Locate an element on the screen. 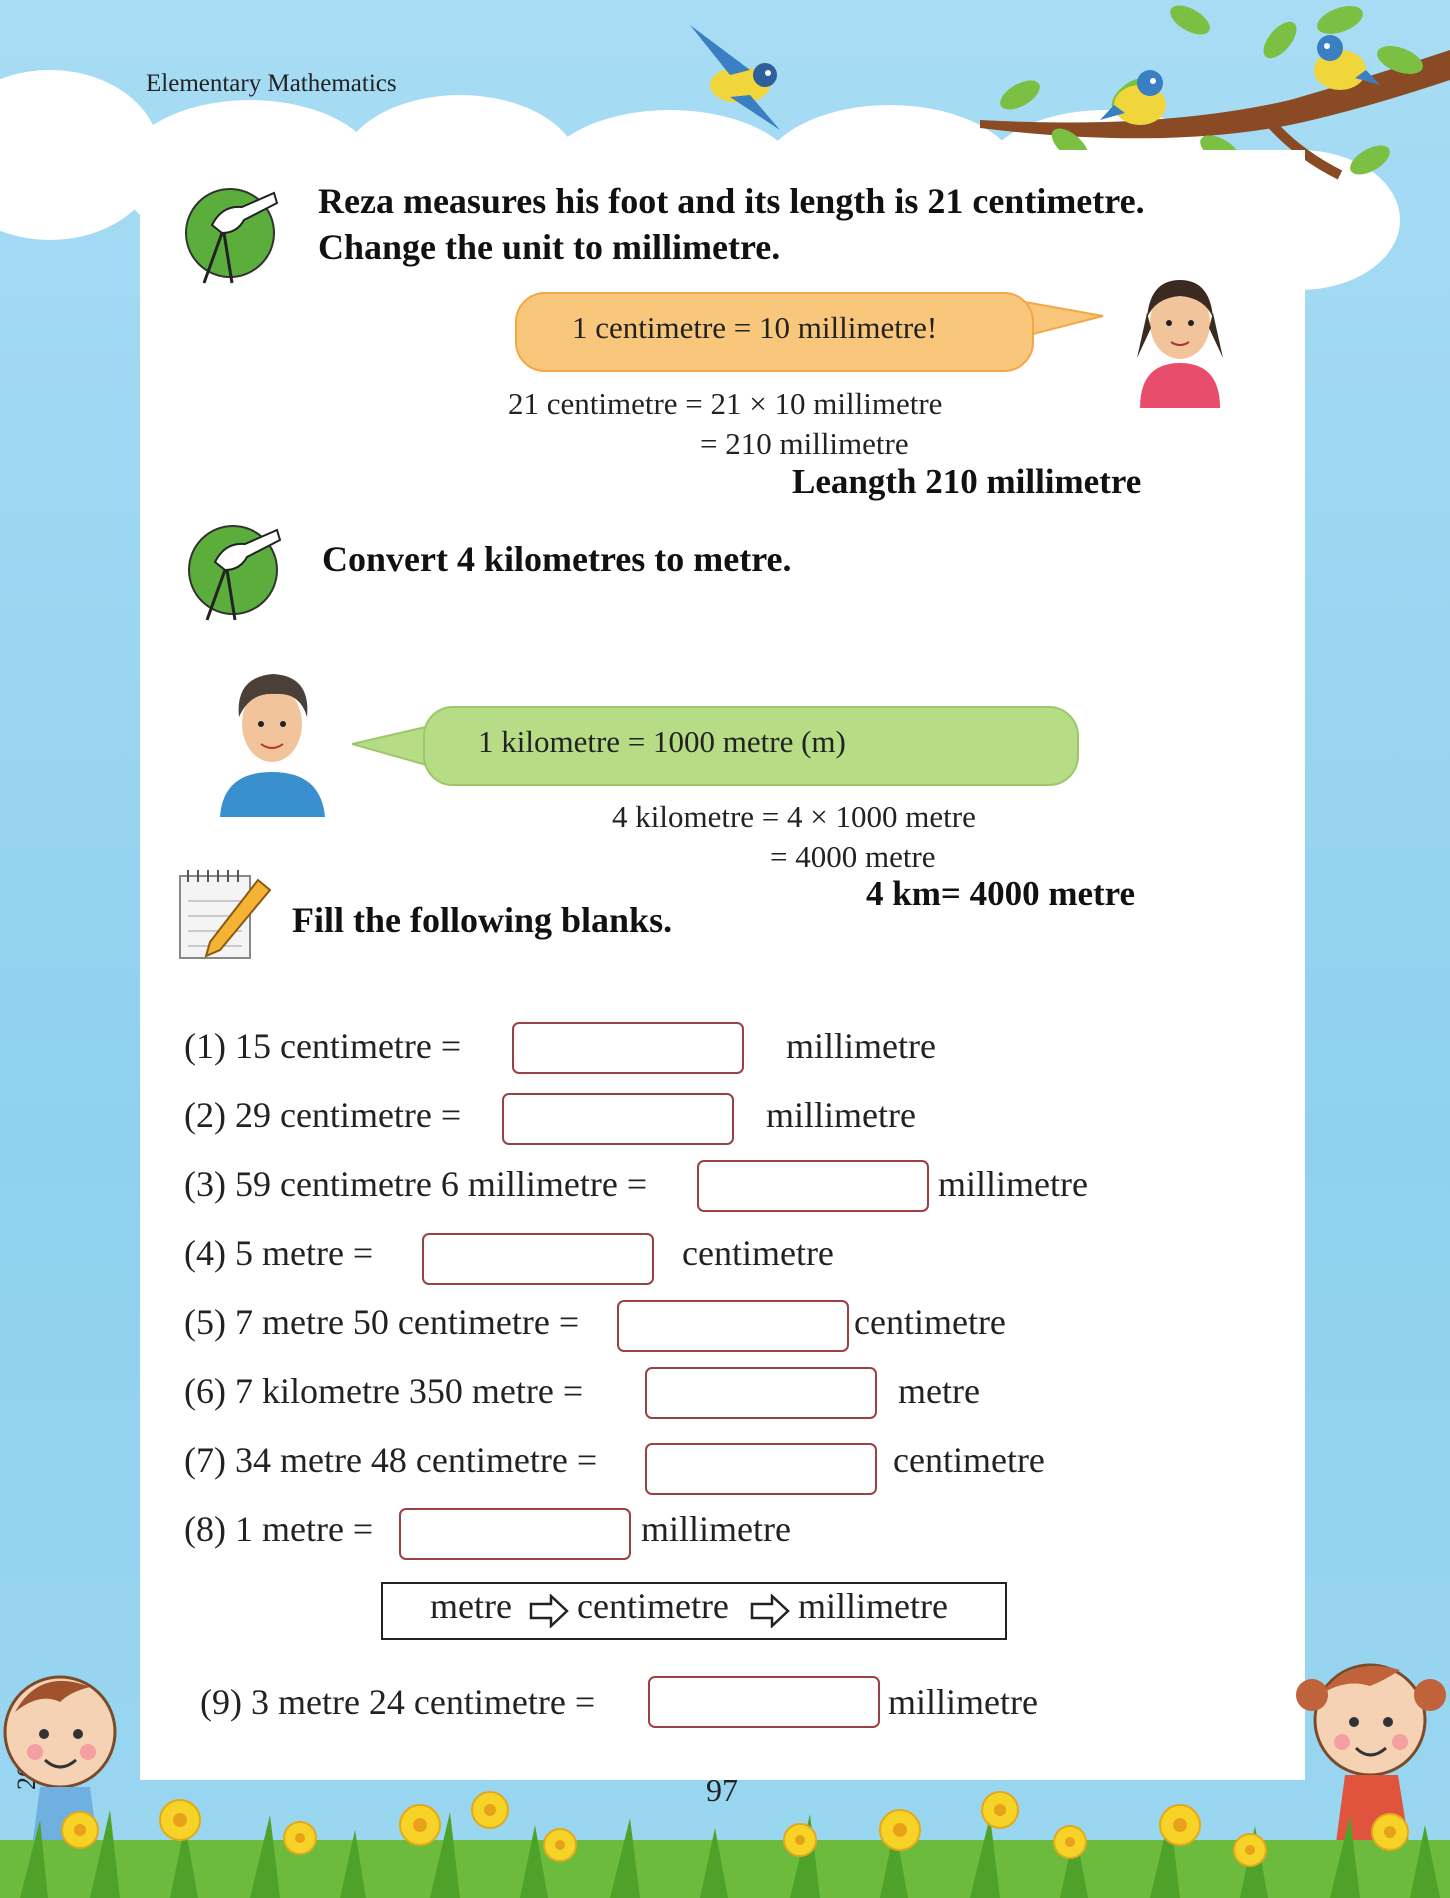 This screenshot has height=1898, width=1450. exercise-item-label: (9) 3 metre 24 centimetre = is located at coordinates (398, 1702).